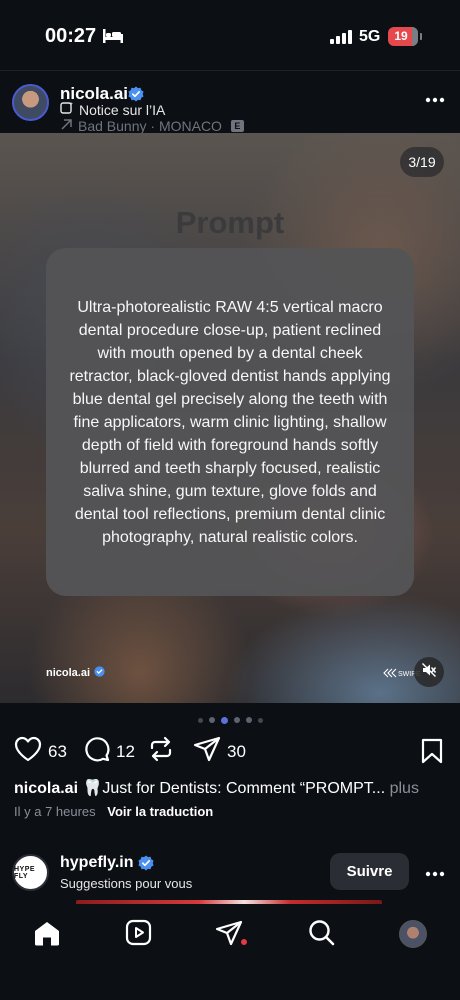 Image resolution: width=460 pixels, height=1000 pixels. What do you see at coordinates (68, 673) in the screenshot?
I see `watermark-text: nicola.ai` at bounding box center [68, 673].